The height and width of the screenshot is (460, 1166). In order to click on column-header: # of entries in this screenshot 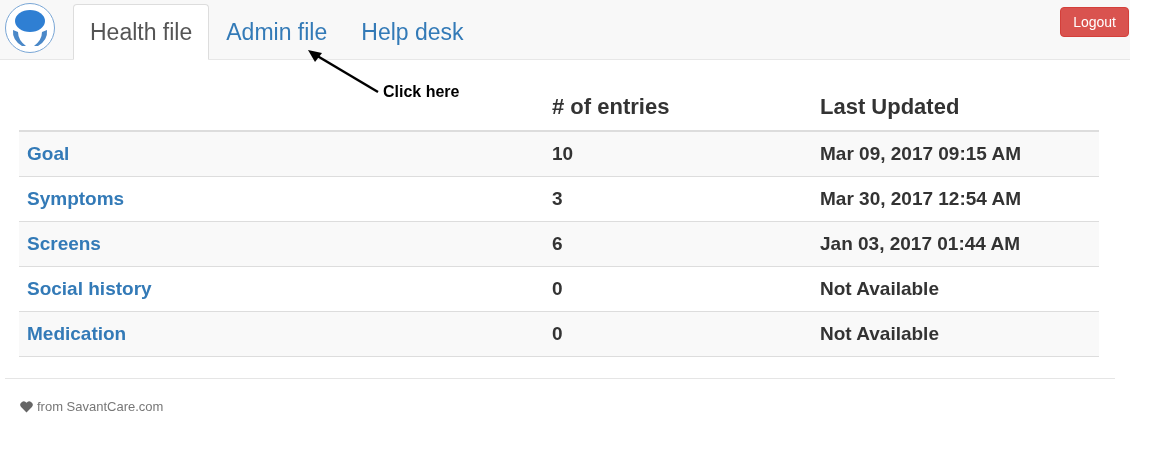, I will do `click(611, 107)`.